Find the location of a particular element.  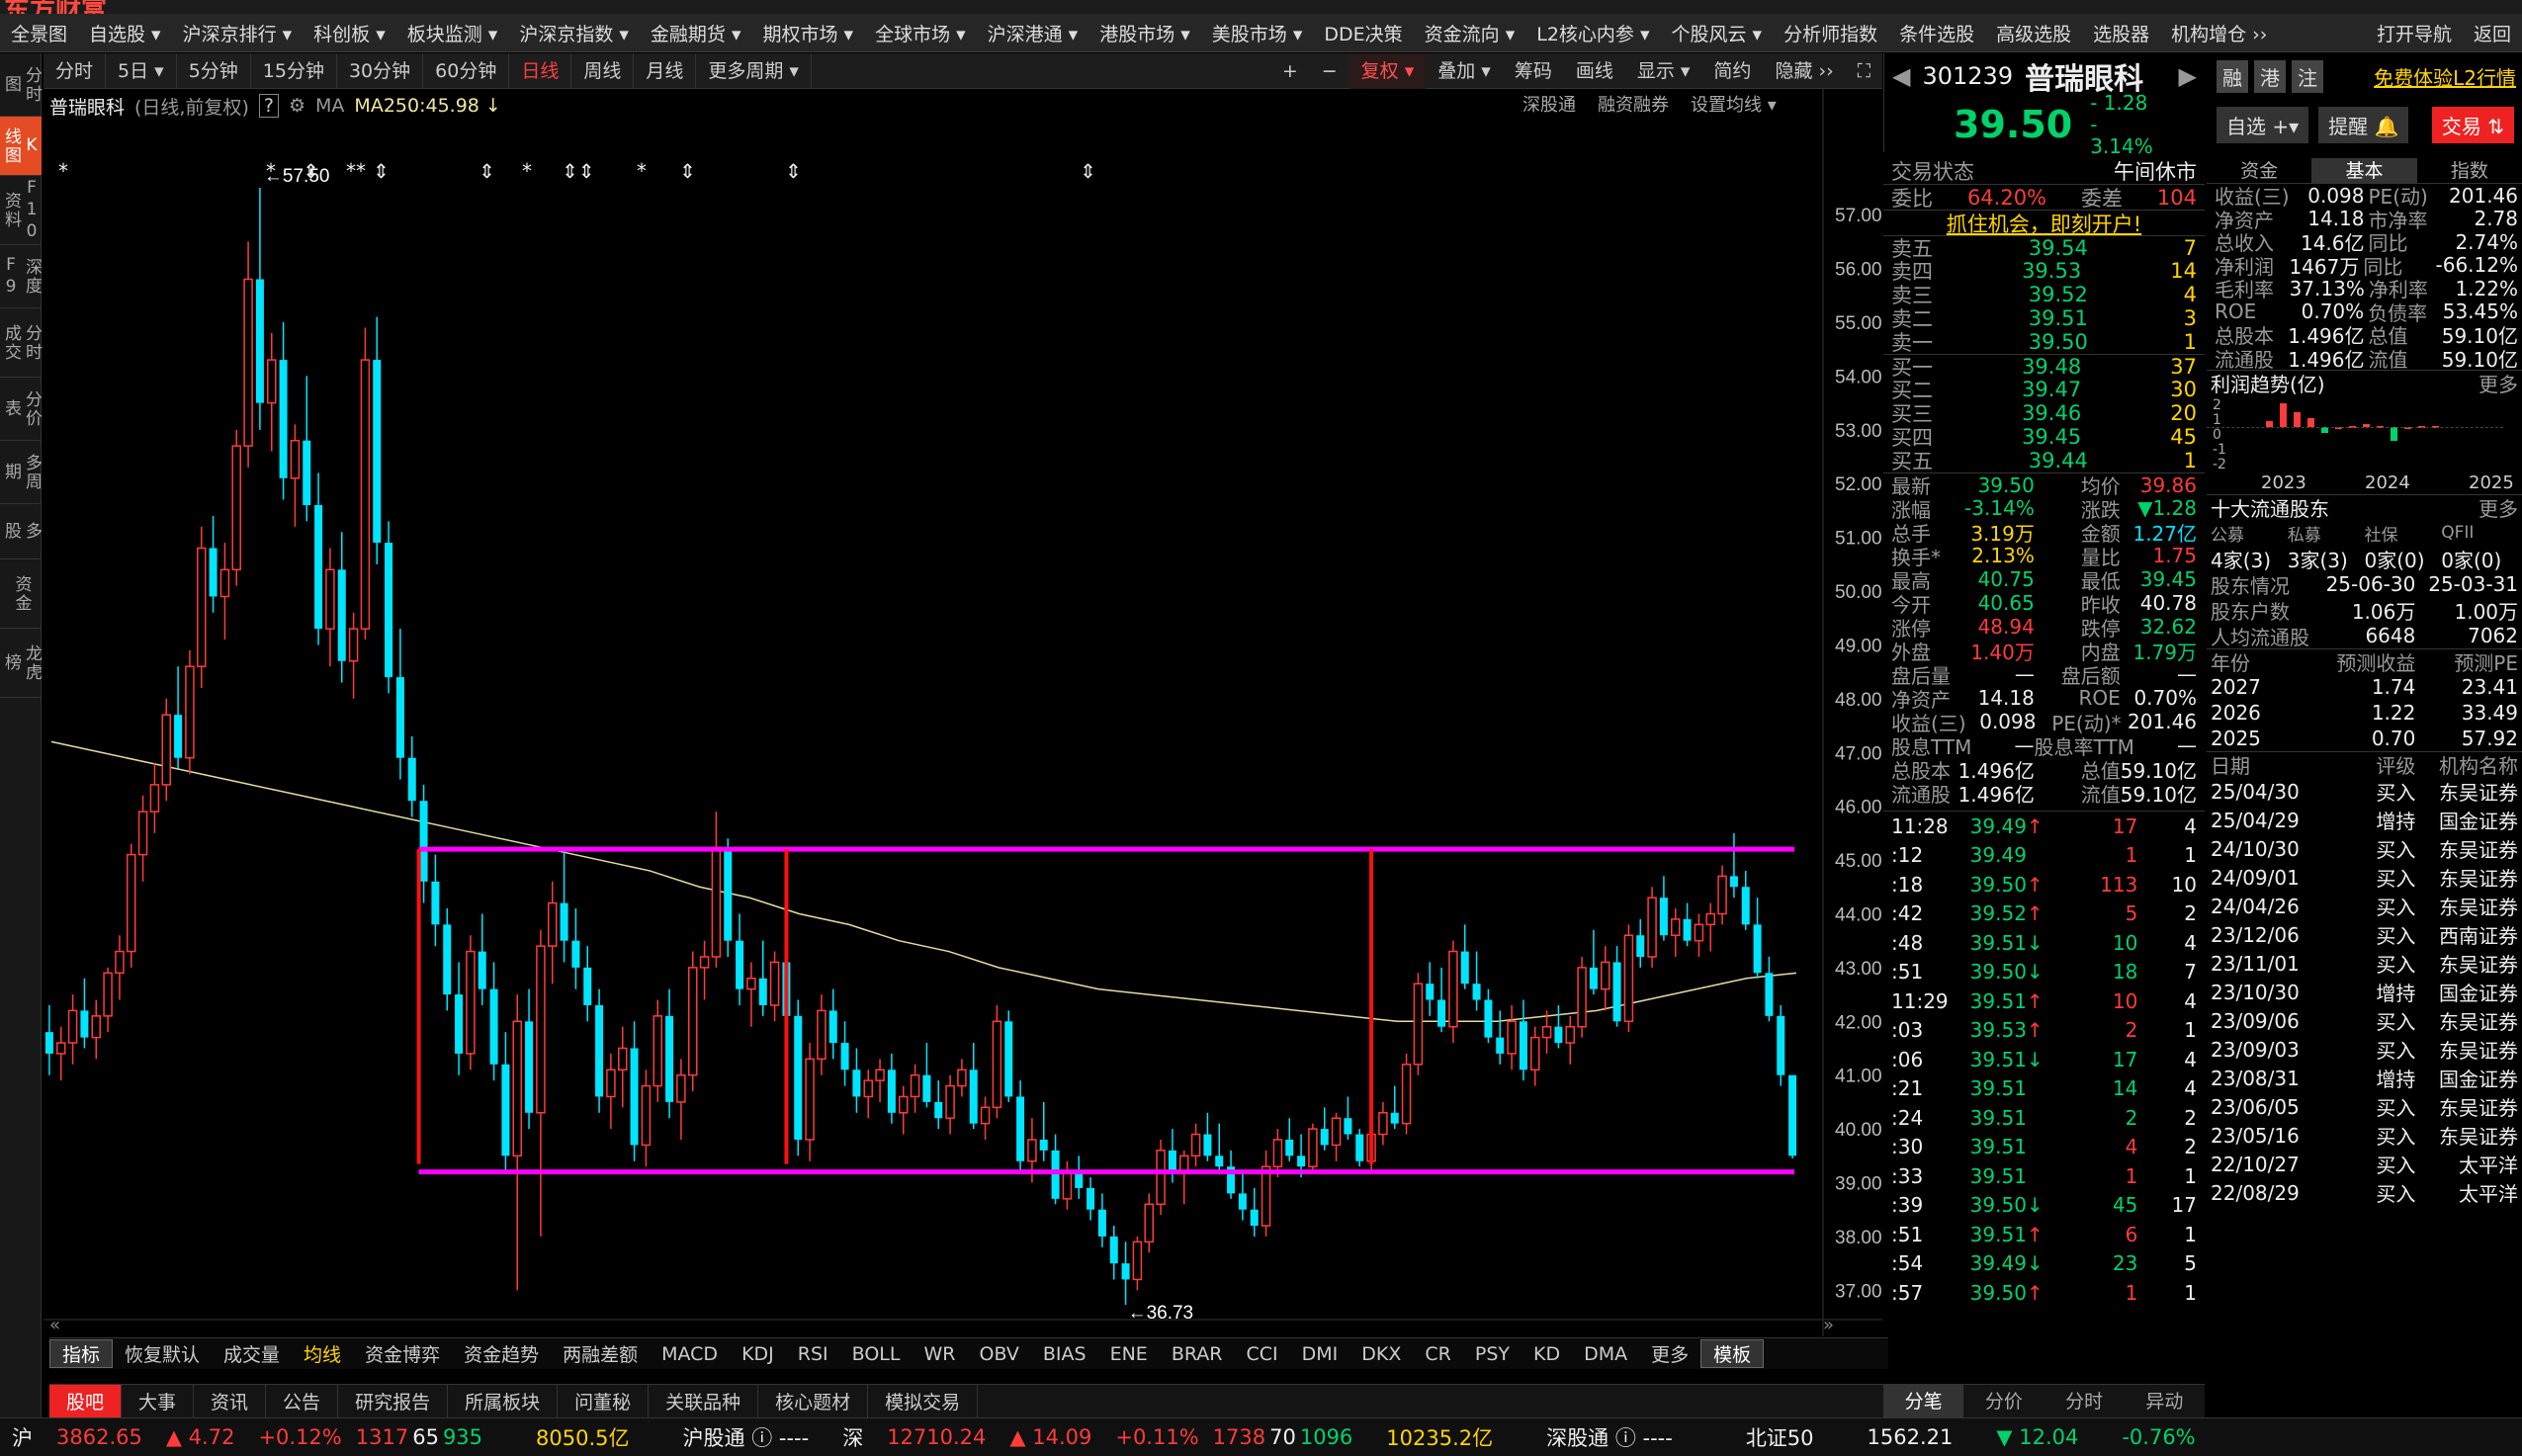

info-tab-2: 指数 is located at coordinates (2469, 170).